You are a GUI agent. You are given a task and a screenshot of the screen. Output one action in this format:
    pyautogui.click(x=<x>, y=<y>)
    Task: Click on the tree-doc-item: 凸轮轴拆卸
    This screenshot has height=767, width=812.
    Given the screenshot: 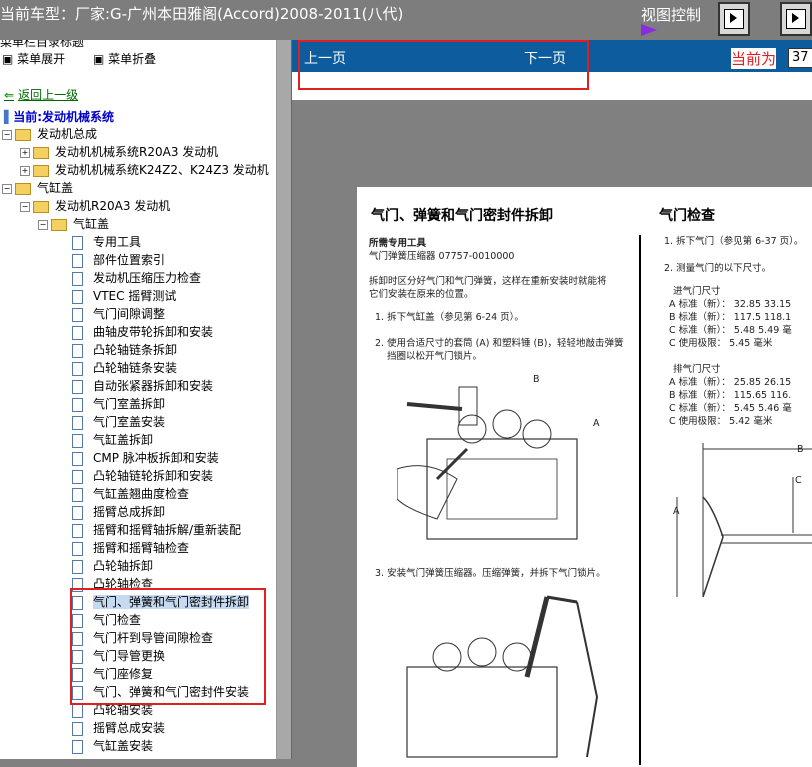 What is the action you would take?
    pyautogui.click(x=112, y=566)
    